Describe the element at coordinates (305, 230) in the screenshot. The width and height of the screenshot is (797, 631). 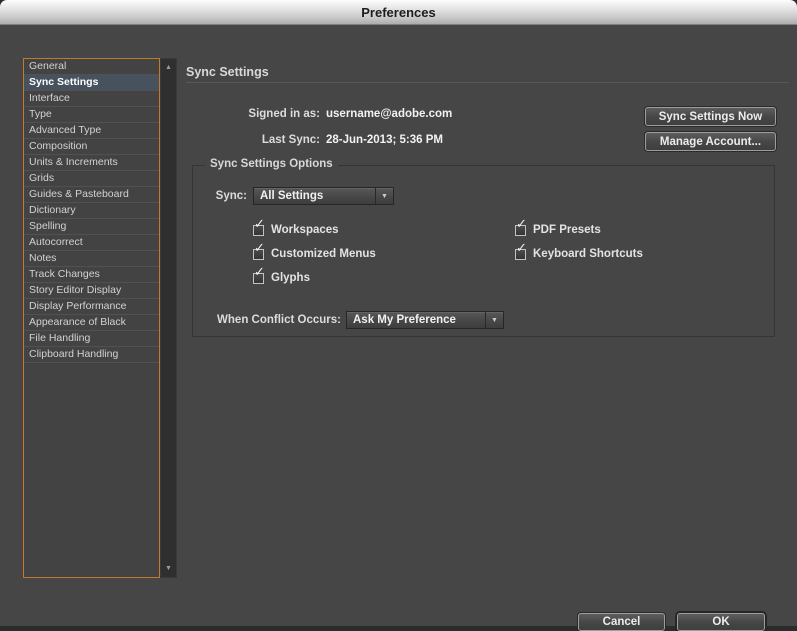
I see `checkbox-label: Workspaces` at that location.